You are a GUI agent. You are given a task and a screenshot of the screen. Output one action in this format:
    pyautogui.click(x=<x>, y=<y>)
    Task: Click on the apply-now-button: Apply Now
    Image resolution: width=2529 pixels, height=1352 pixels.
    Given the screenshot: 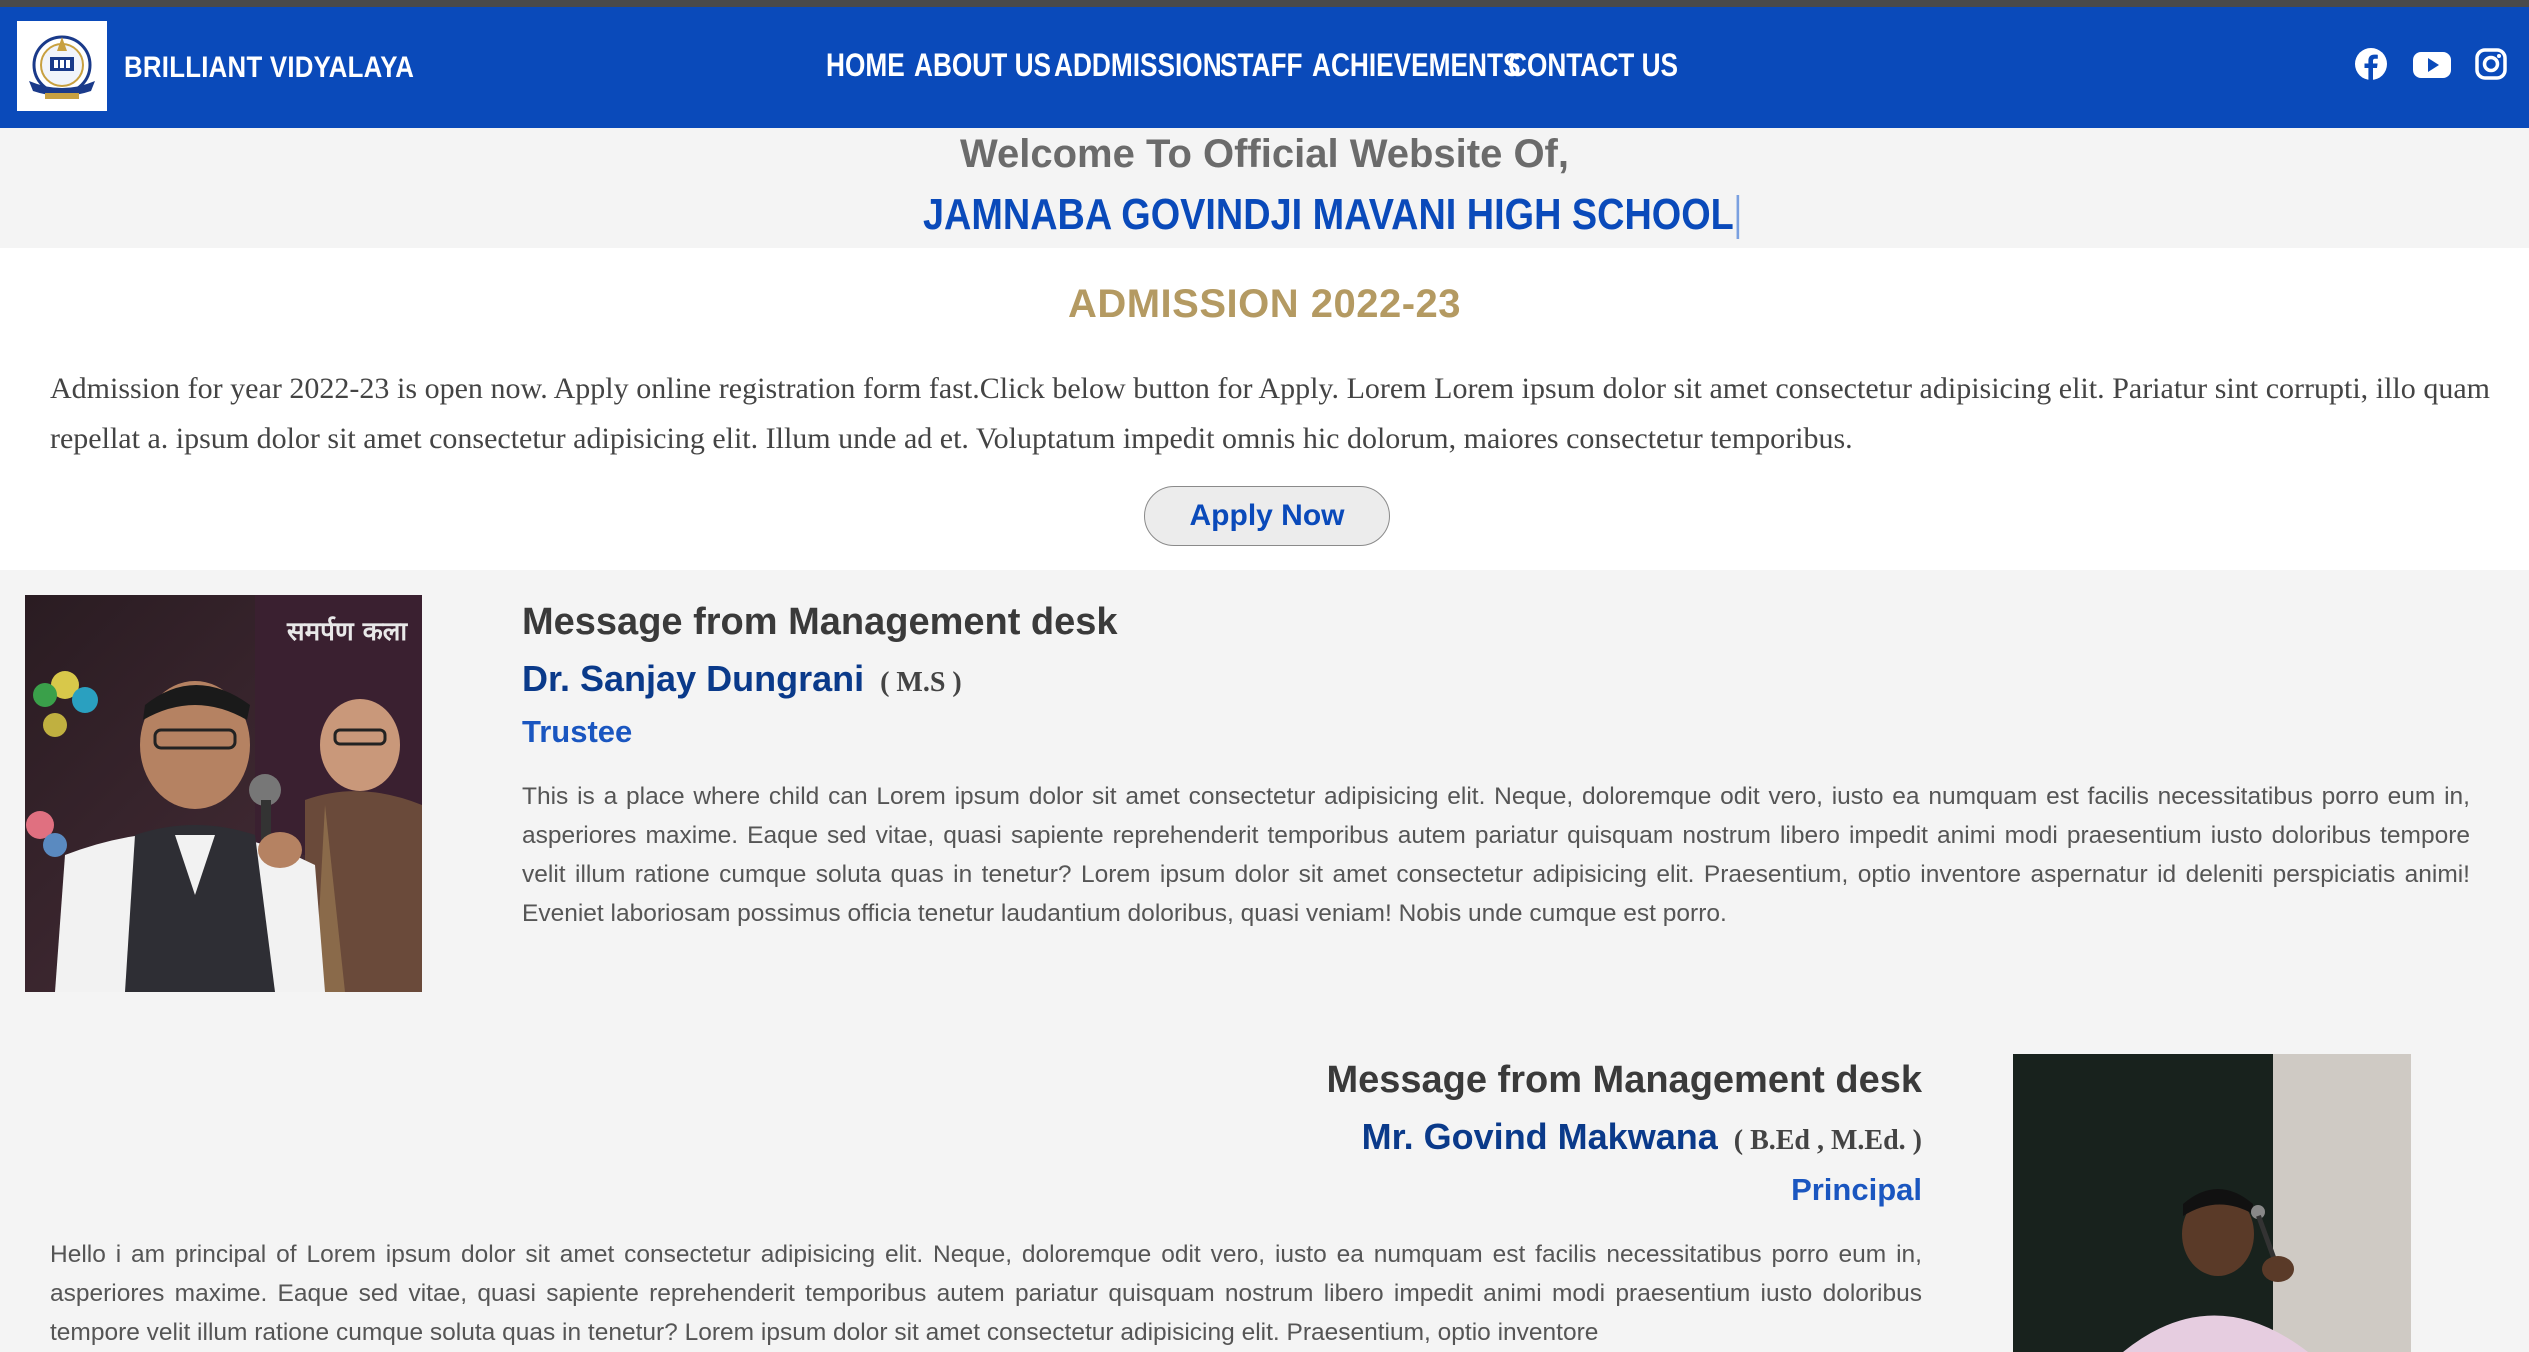 What is the action you would take?
    pyautogui.click(x=1267, y=516)
    